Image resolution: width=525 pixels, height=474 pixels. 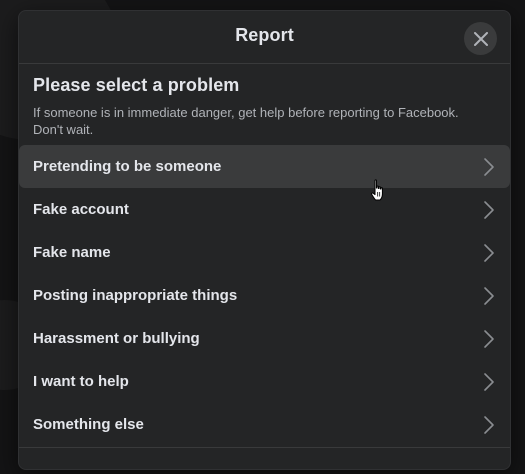 What do you see at coordinates (264, 447) in the screenshot?
I see `footer-divider` at bounding box center [264, 447].